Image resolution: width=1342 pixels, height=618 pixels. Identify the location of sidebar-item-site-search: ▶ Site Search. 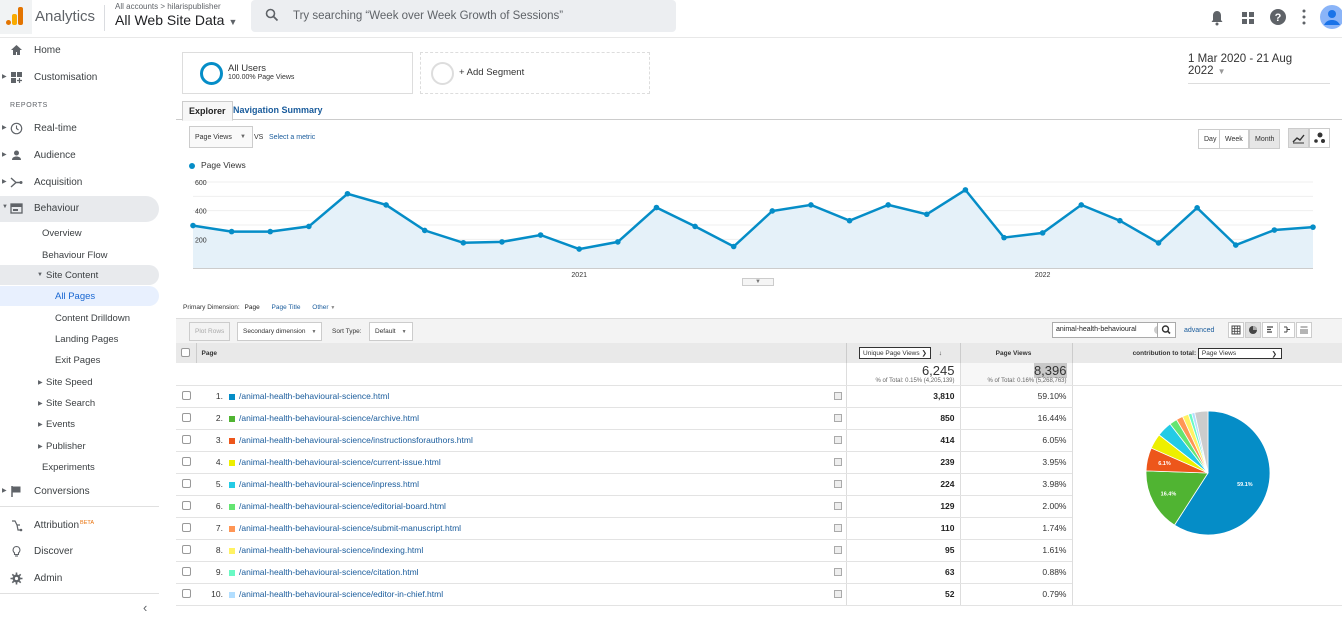
(79, 403).